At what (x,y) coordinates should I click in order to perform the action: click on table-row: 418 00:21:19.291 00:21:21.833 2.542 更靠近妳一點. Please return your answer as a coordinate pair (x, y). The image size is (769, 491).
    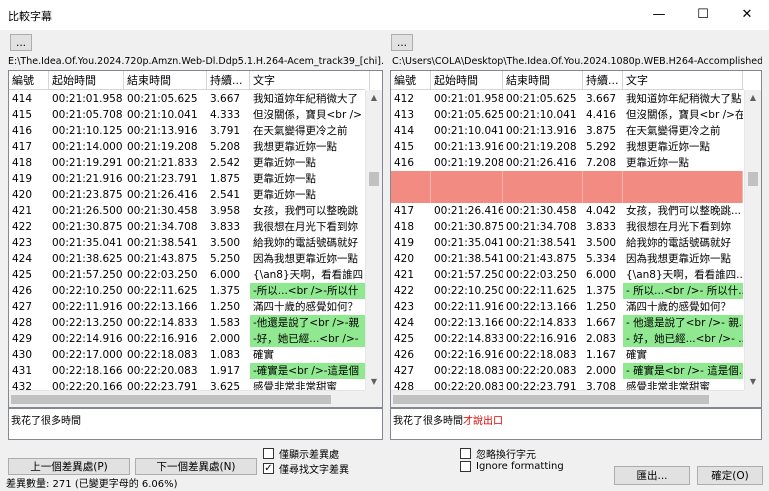
    Looking at the image, I should click on (189, 163).